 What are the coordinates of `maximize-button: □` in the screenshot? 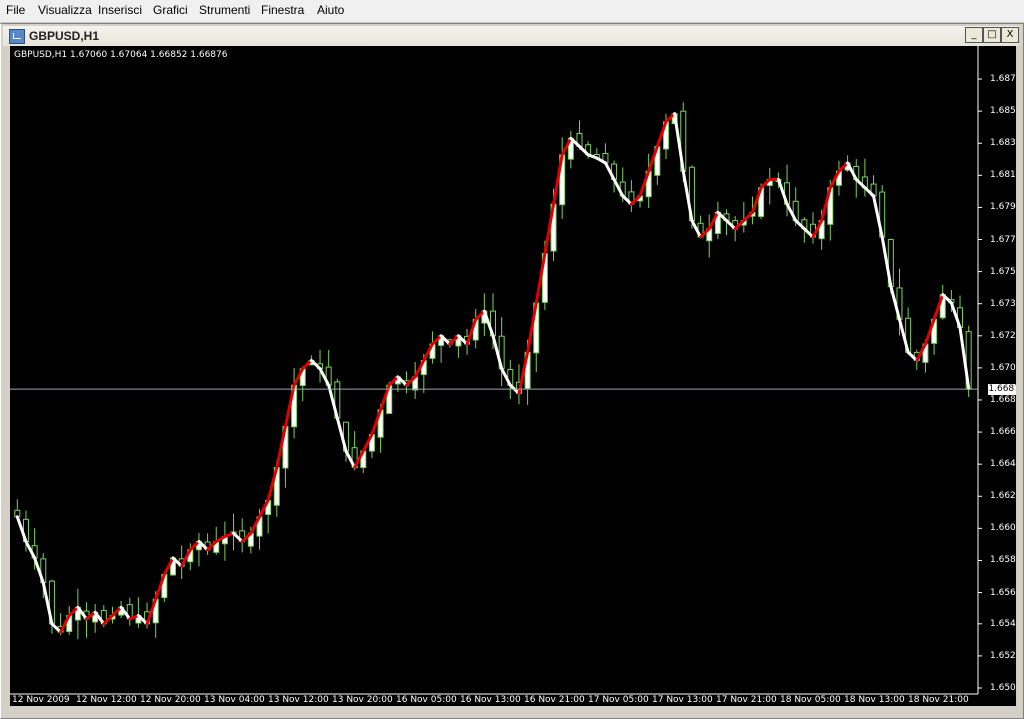 It's located at (992, 35).